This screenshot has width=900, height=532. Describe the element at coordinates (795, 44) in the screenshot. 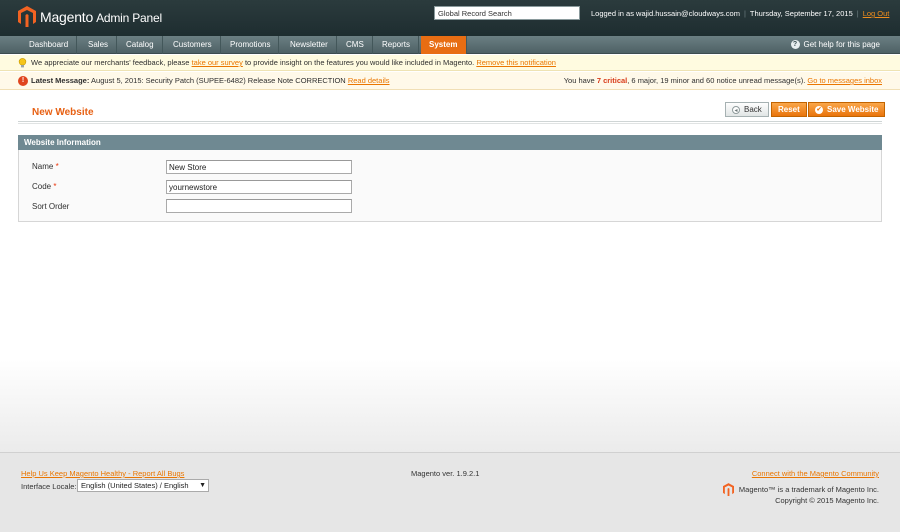

I see `help-icon: ?` at that location.